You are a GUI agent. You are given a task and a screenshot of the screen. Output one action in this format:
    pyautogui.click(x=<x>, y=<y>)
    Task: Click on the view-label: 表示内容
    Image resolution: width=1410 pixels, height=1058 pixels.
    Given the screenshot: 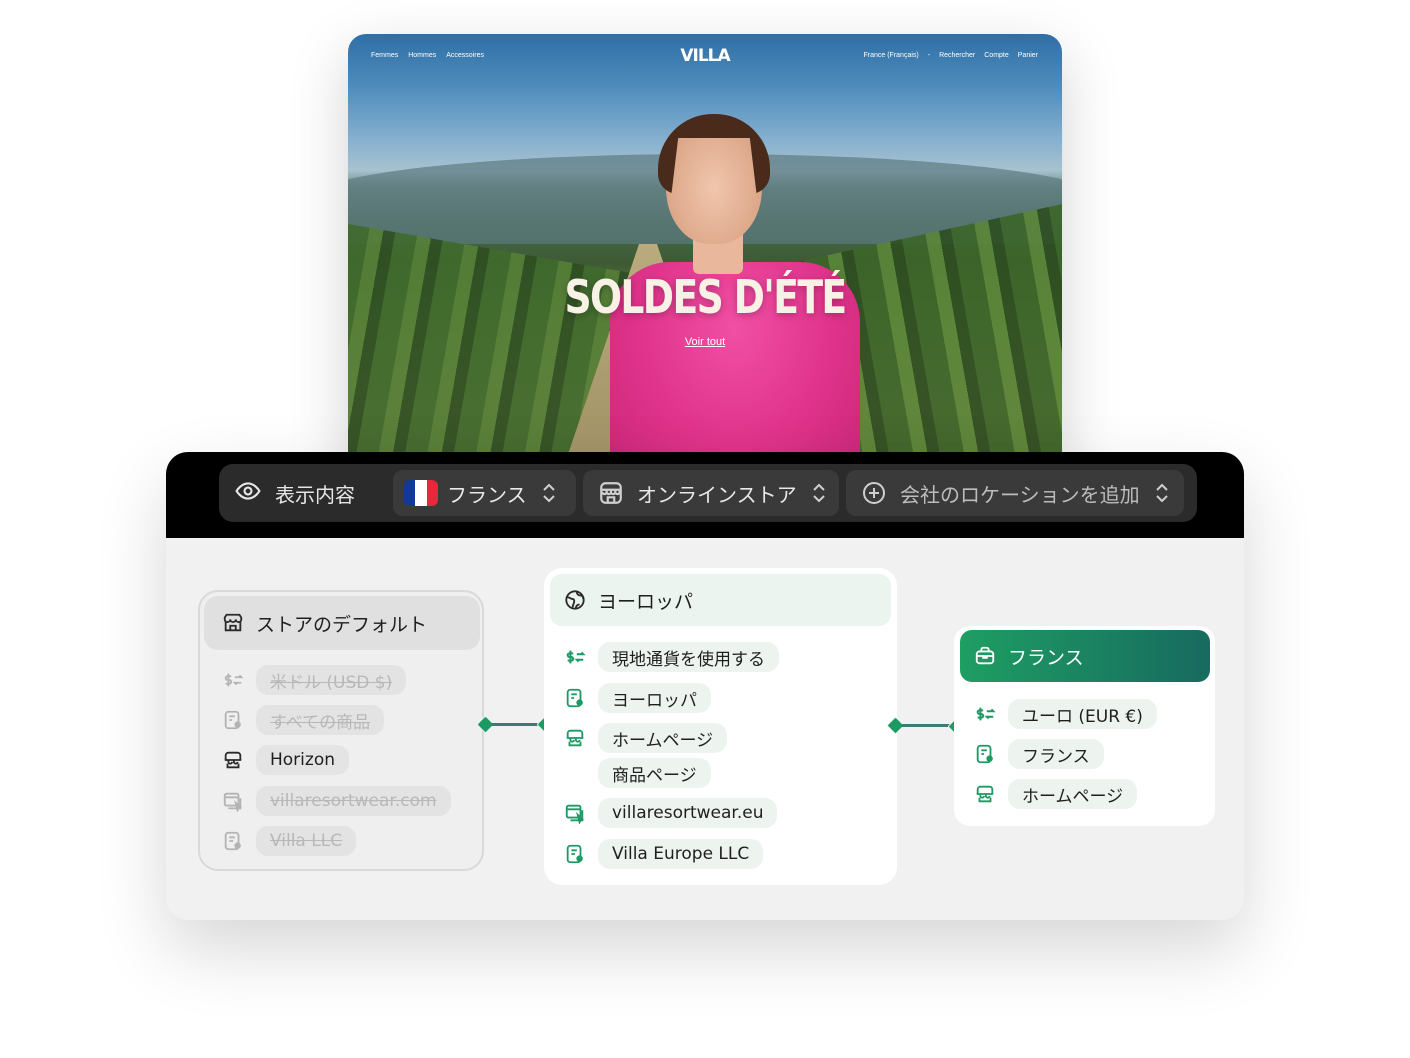 What is the action you would take?
    pyautogui.click(x=315, y=494)
    